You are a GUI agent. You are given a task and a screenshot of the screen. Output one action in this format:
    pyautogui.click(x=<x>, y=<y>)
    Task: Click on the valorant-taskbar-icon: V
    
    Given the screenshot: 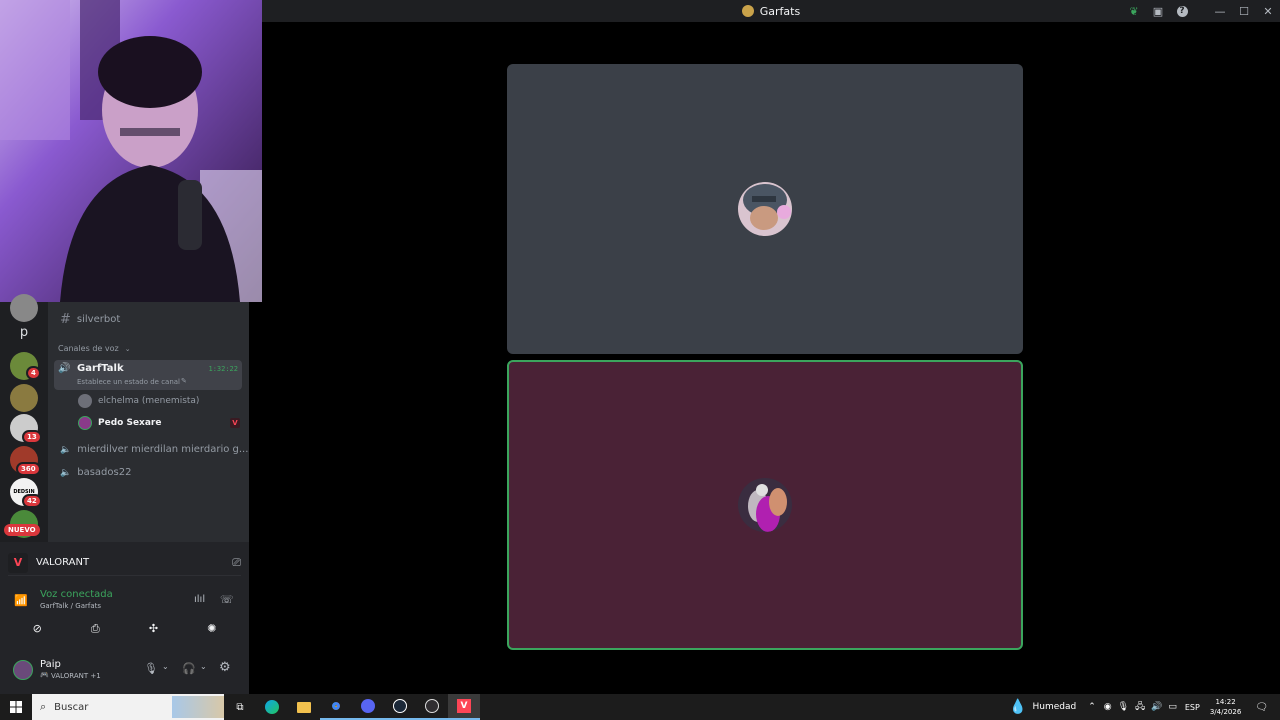 What is the action you would take?
    pyautogui.click(x=464, y=707)
    